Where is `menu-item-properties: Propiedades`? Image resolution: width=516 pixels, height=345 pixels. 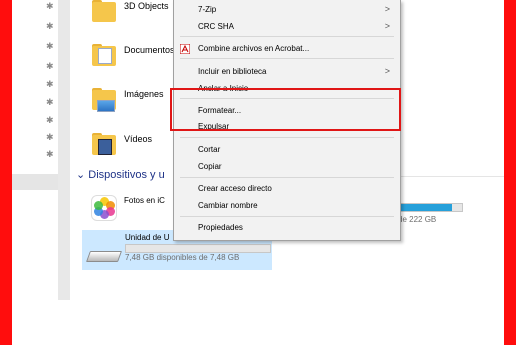 menu-item-properties: Propiedades is located at coordinates (220, 227).